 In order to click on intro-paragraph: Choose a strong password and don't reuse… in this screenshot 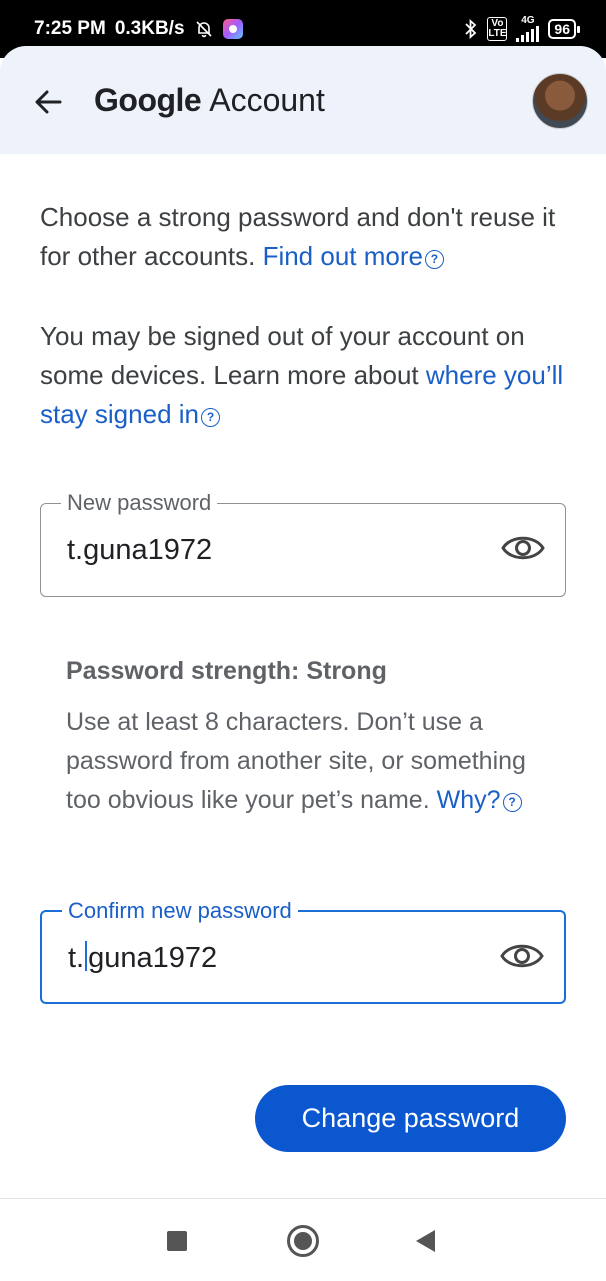, I will do `click(310, 237)`.